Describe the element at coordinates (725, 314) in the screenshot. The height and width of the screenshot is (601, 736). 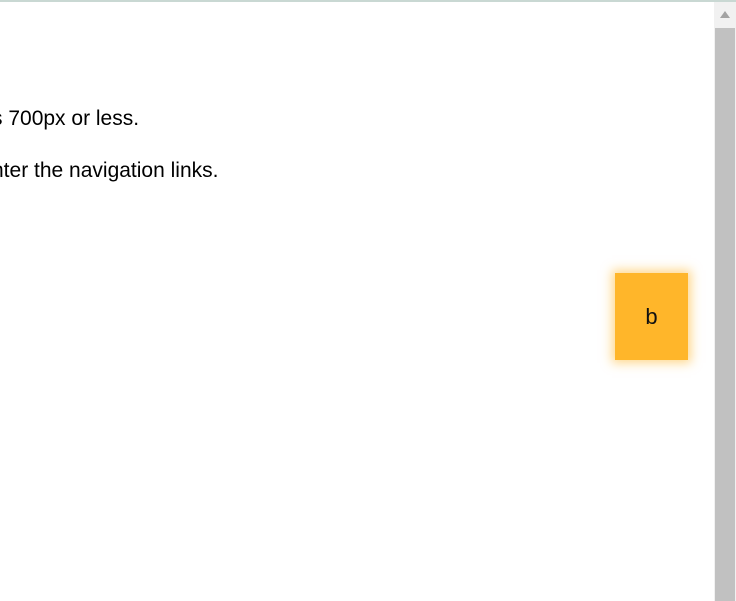
I see `scrollbar-thumb` at that location.